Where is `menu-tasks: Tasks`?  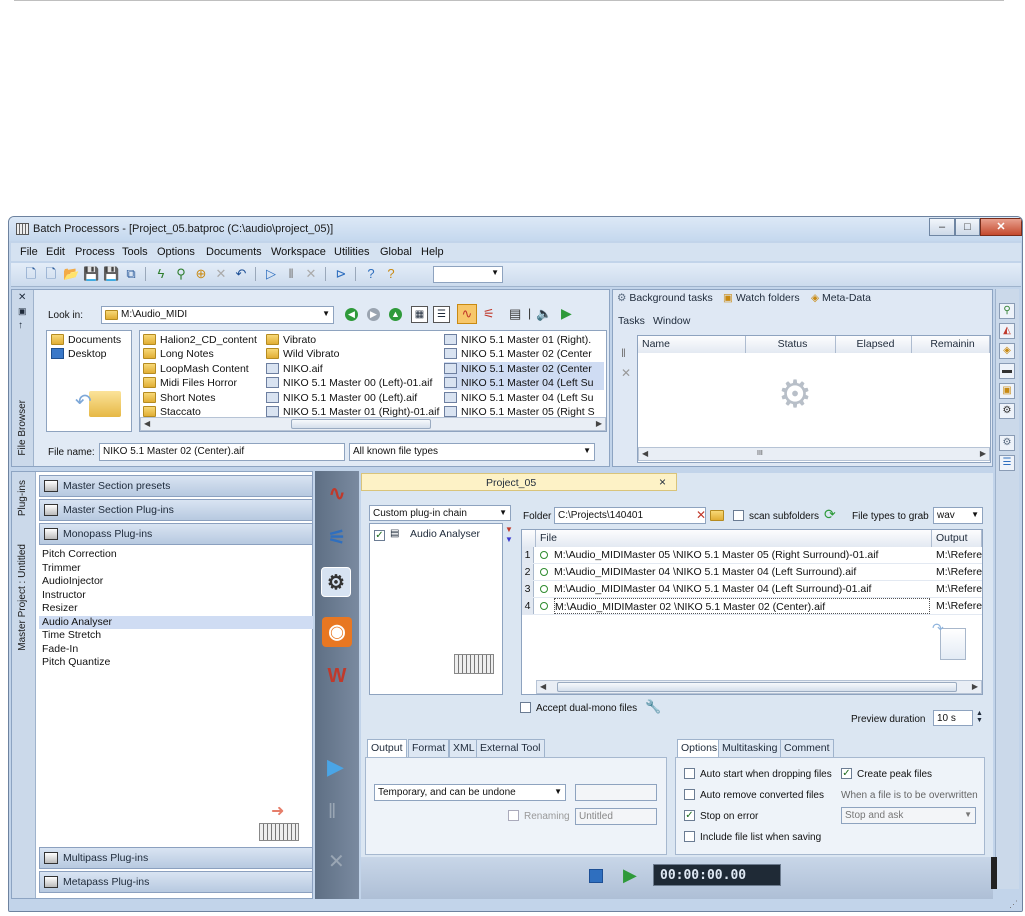 menu-tasks: Tasks is located at coordinates (631, 321).